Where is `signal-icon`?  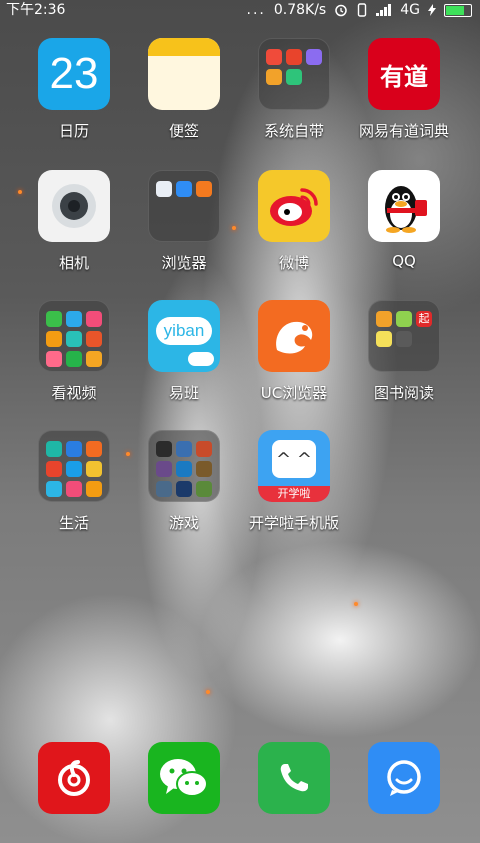 signal-icon is located at coordinates (384, 10).